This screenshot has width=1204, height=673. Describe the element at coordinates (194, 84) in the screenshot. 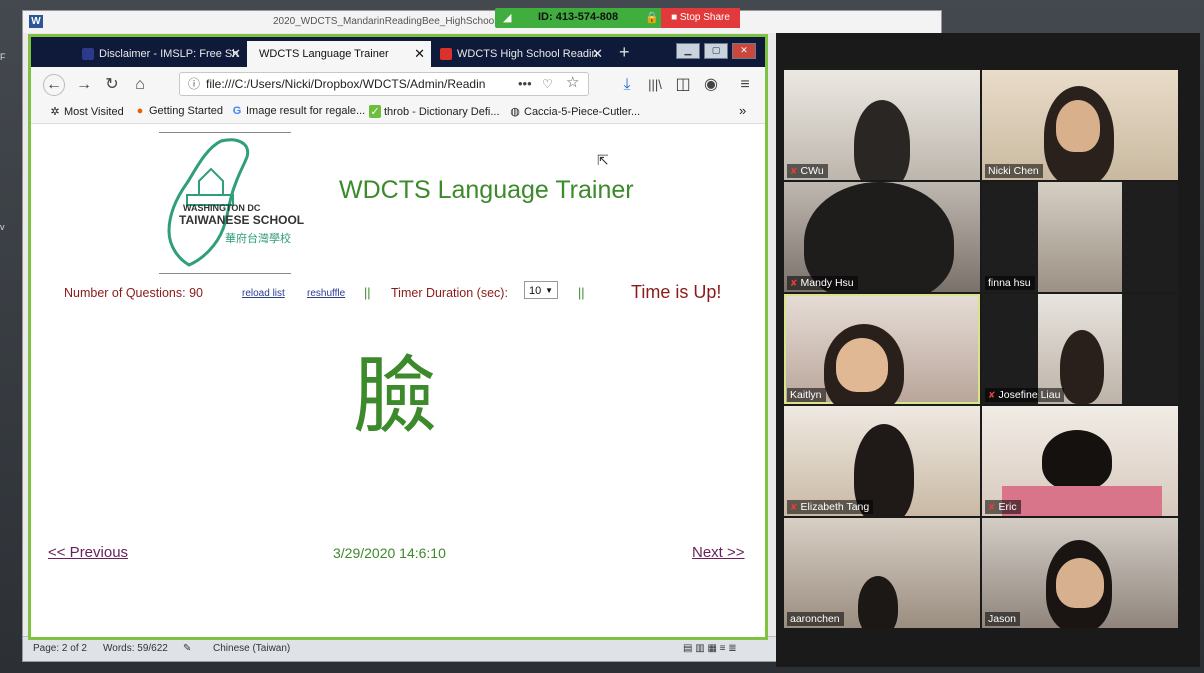

I see `info-icon: ⓘ` at that location.